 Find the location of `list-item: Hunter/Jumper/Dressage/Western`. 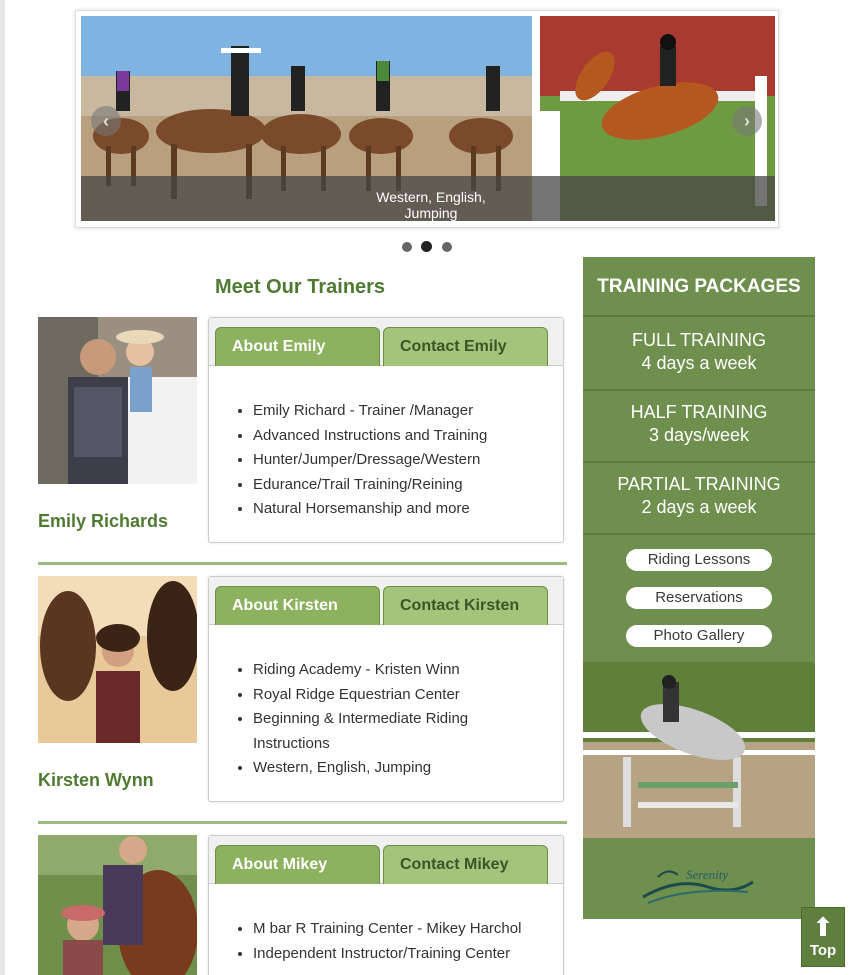

list-item: Hunter/Jumper/Dressage/Western is located at coordinates (370, 460).